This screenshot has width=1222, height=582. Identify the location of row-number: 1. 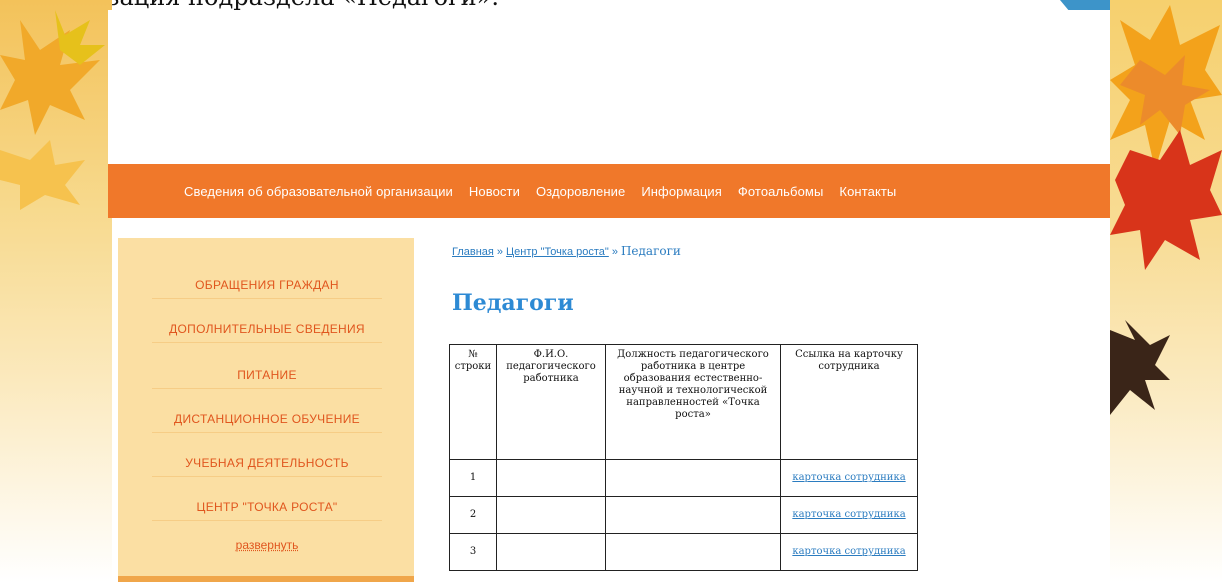
(473, 478).